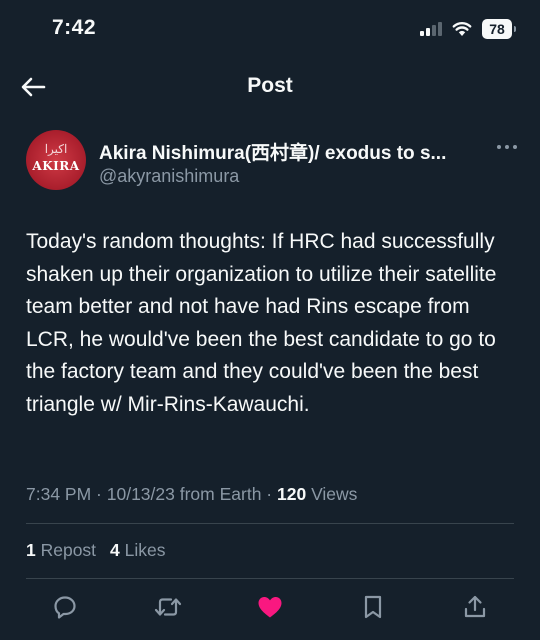  I want to click on wifi-icon, so click(462, 29).